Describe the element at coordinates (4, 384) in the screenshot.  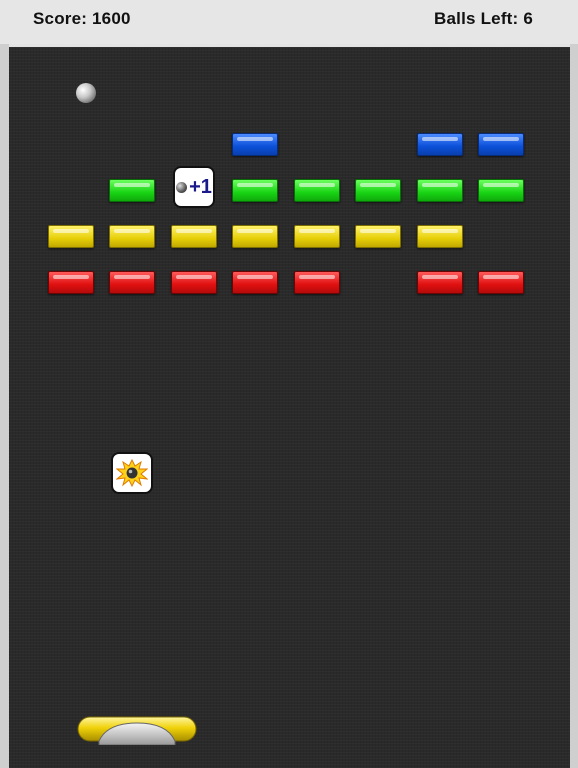
I see `left-frame` at that location.